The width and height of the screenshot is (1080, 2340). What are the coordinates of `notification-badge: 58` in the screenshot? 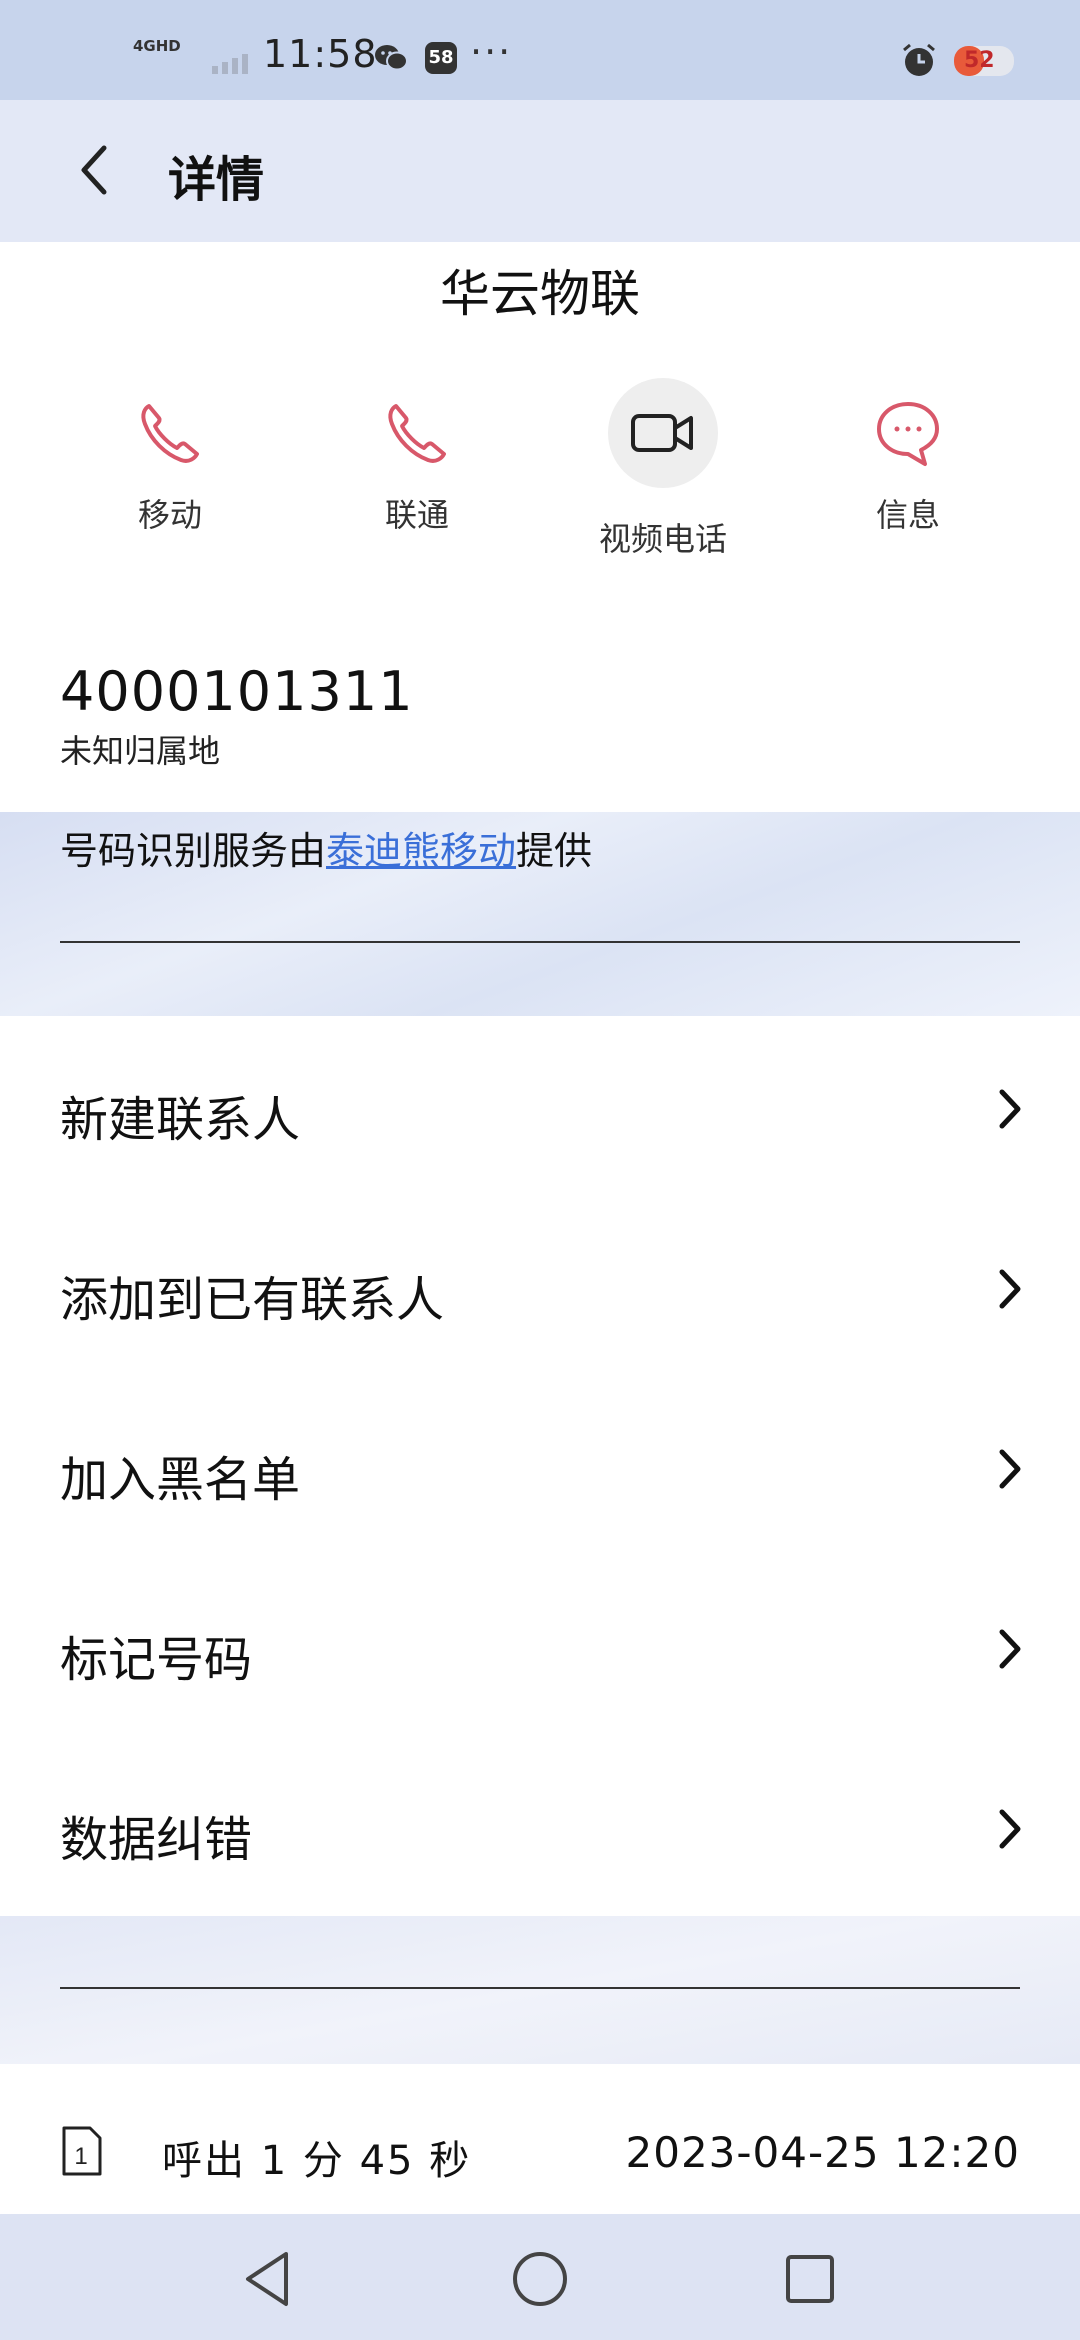 It's located at (441, 58).